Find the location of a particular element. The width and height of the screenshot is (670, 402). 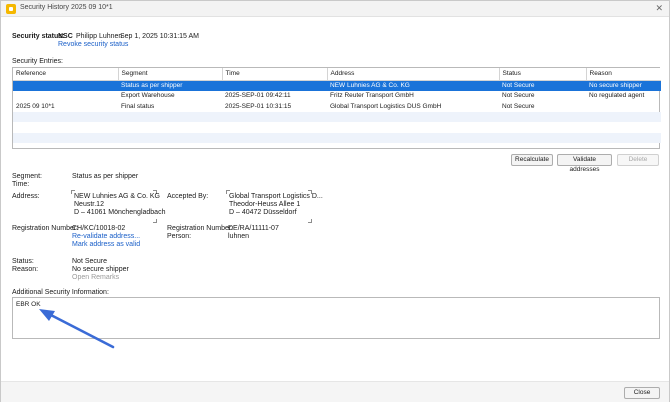

registration-number-label: Registration Number: is located at coordinates (45, 228).